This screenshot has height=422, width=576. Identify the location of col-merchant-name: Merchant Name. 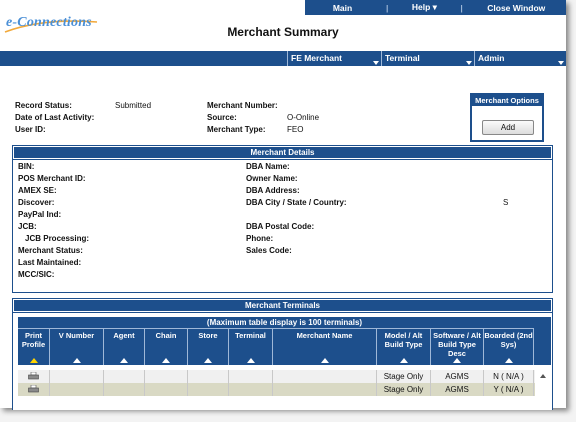
(325, 346).